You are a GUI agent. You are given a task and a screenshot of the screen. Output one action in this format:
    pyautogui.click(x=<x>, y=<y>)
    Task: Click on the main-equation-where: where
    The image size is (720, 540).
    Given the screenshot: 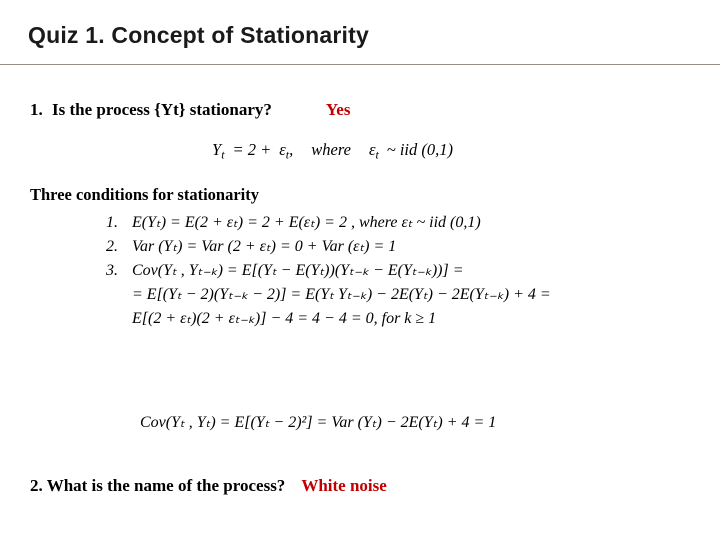 What is the action you would take?
    pyautogui.click(x=331, y=149)
    